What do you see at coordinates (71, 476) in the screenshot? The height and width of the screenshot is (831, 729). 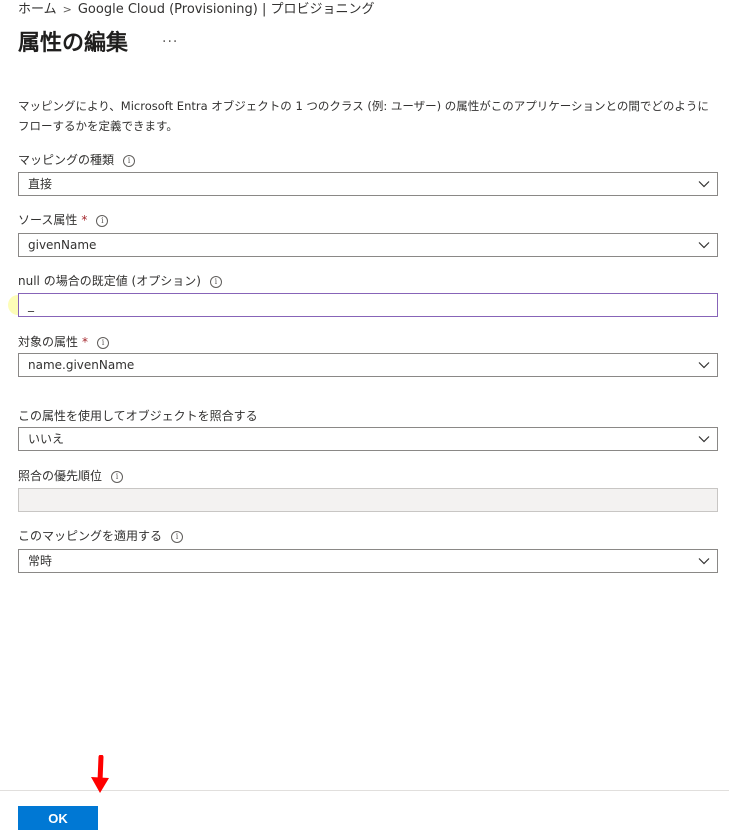 I see `match-priority-label: 照合の優先順位 i` at bounding box center [71, 476].